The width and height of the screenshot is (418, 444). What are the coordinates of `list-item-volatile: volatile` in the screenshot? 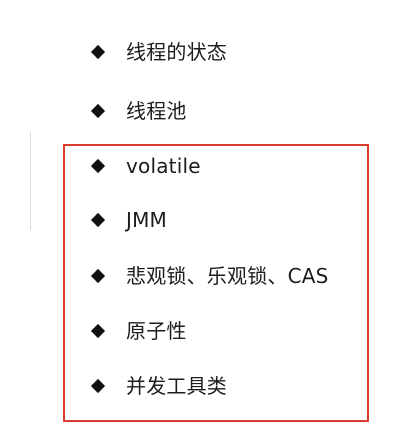 It's located at (144, 166).